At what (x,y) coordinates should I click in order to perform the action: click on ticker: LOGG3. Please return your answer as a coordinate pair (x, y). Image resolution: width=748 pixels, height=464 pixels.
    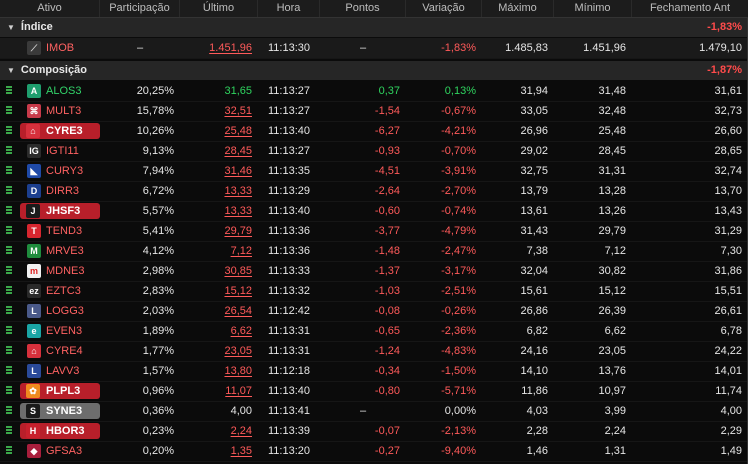
    Looking at the image, I should click on (65, 311).